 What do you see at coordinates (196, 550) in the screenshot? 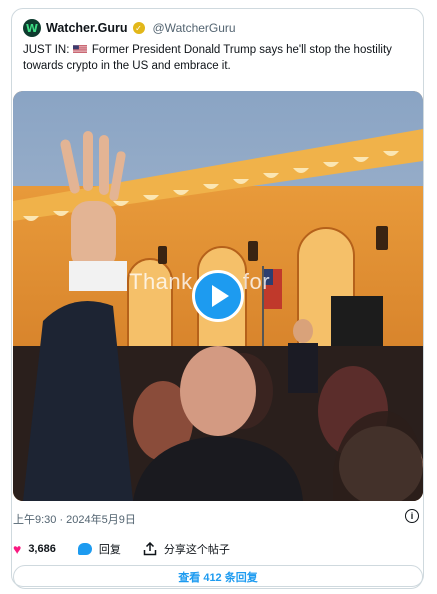
I see `share-label: 分享这个帖子` at bounding box center [196, 550].